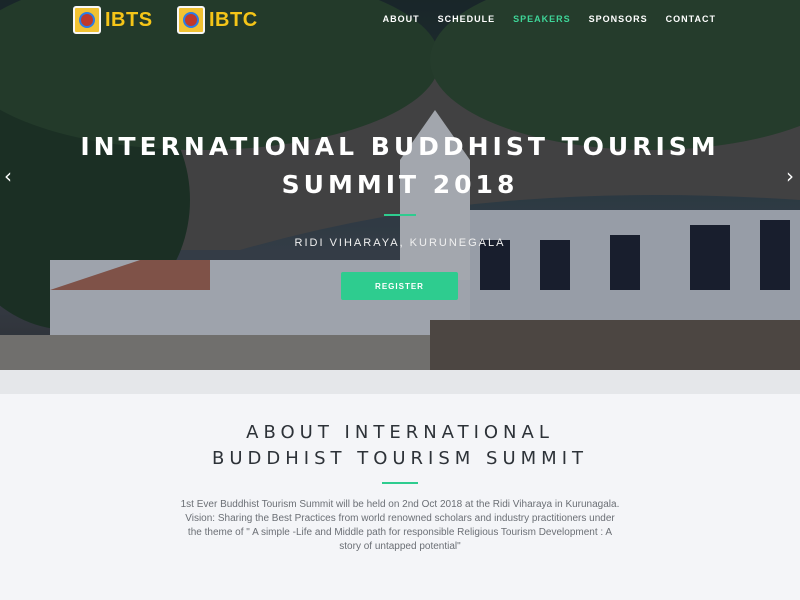  What do you see at coordinates (542, 19) in the screenshot?
I see `nav-speakers: SPEAKERS` at bounding box center [542, 19].